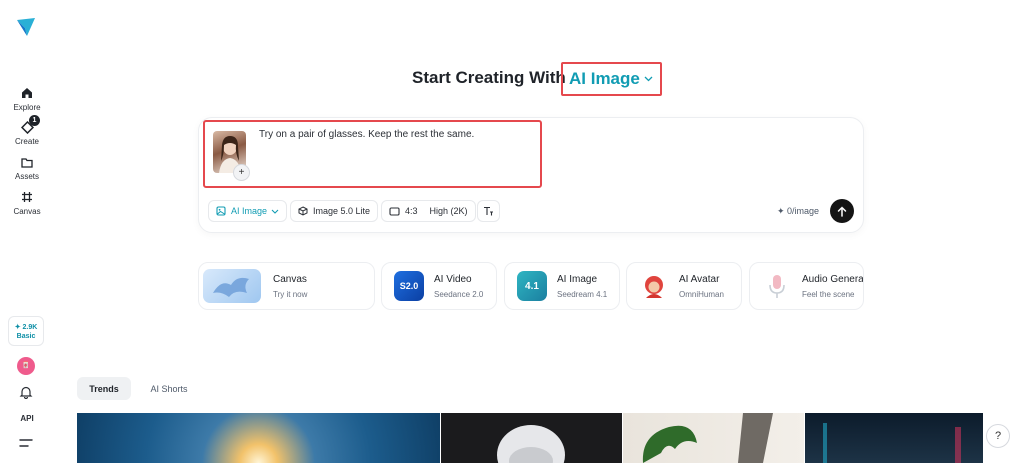 Image resolution: width=1024 pixels, height=463 pixels. I want to click on create-badge: 1, so click(34, 120).